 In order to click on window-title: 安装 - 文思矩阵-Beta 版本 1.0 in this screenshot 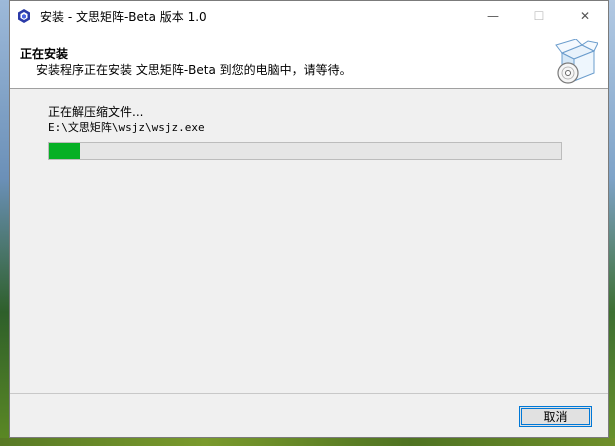, I will do `click(123, 16)`.